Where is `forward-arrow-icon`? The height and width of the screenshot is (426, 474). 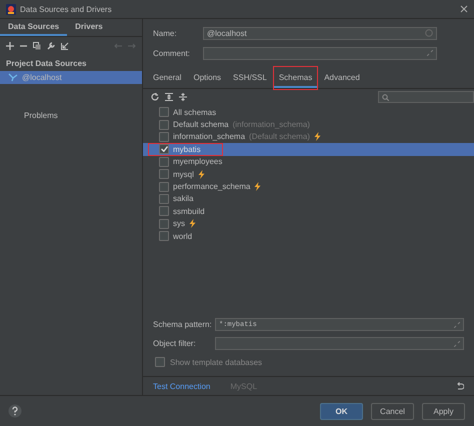
forward-arrow-icon is located at coordinates (132, 46).